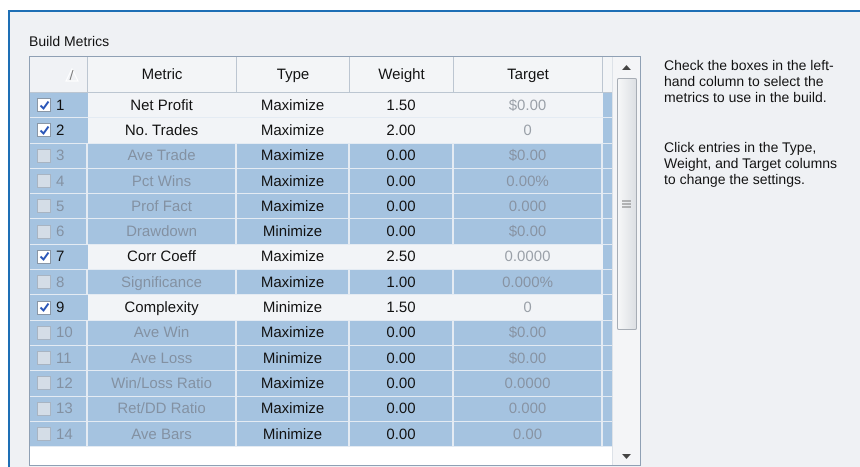 The height and width of the screenshot is (467, 860). Describe the element at coordinates (749, 81) in the screenshot. I see `help-text: Check the boxes in the left-hand column to select the metrics to use in the build.` at that location.